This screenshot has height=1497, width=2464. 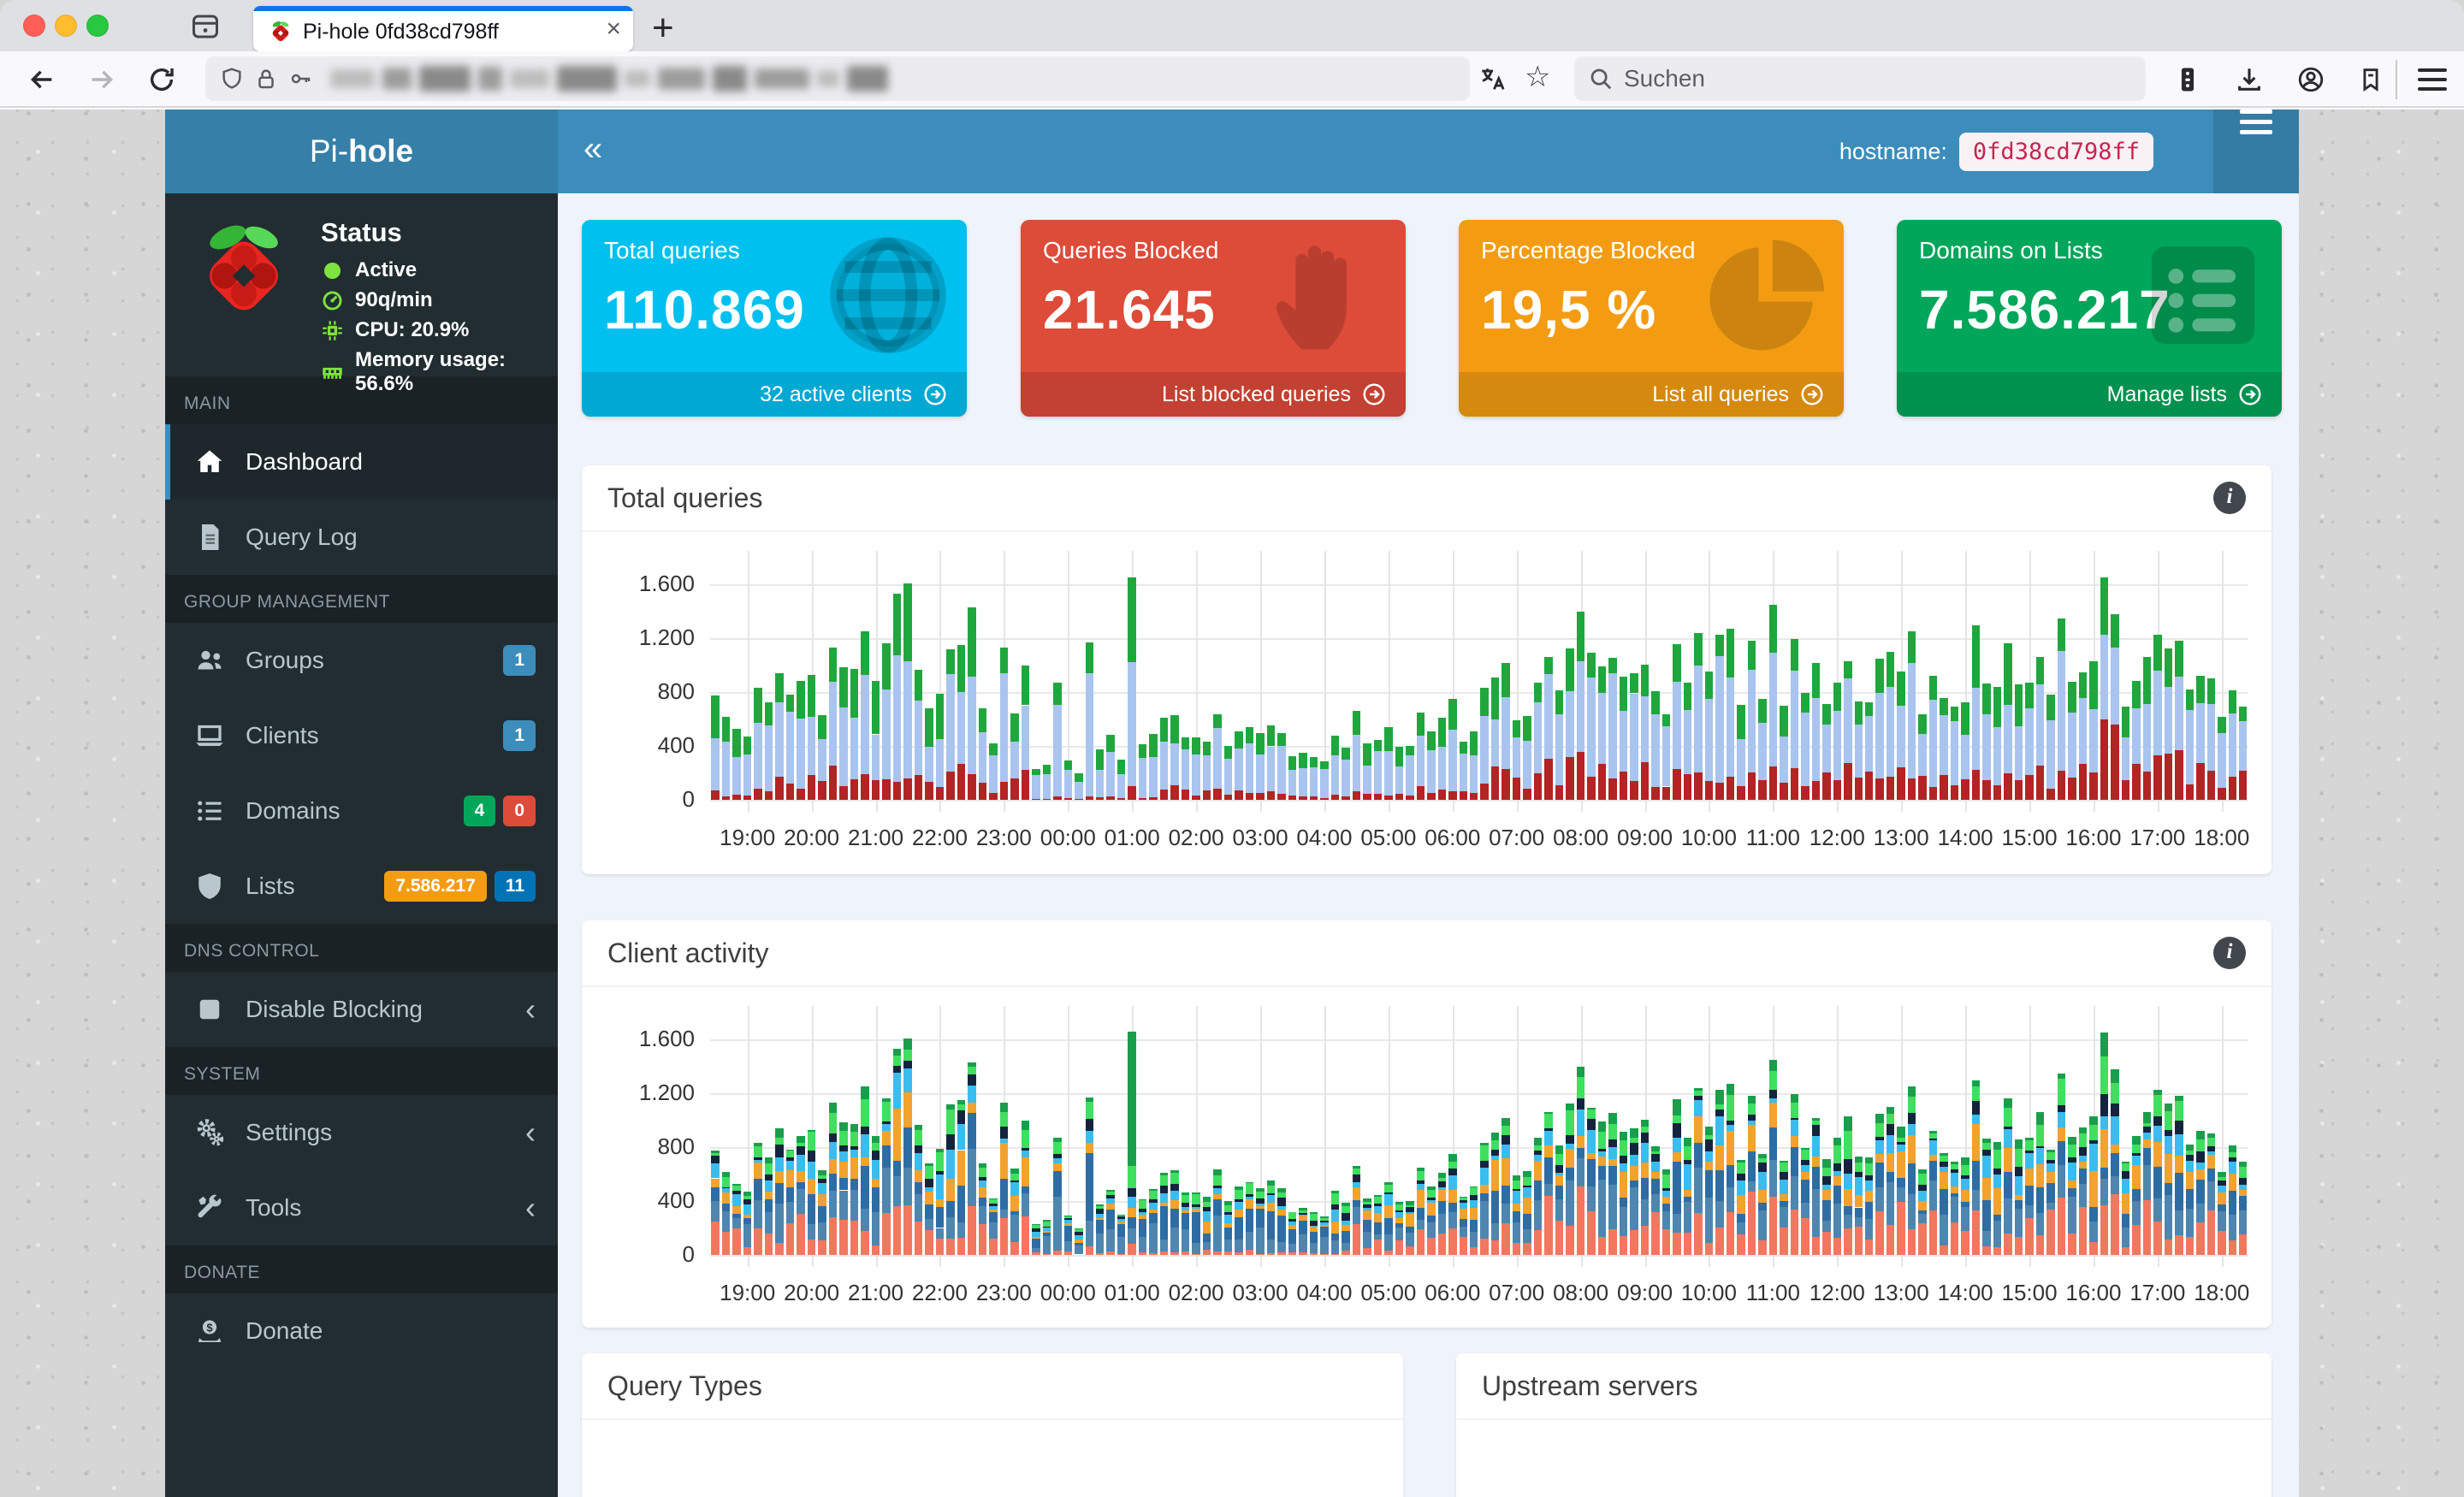 I want to click on sidebar-item-lists: Lists 7.586.217 11, so click(x=361, y=887).